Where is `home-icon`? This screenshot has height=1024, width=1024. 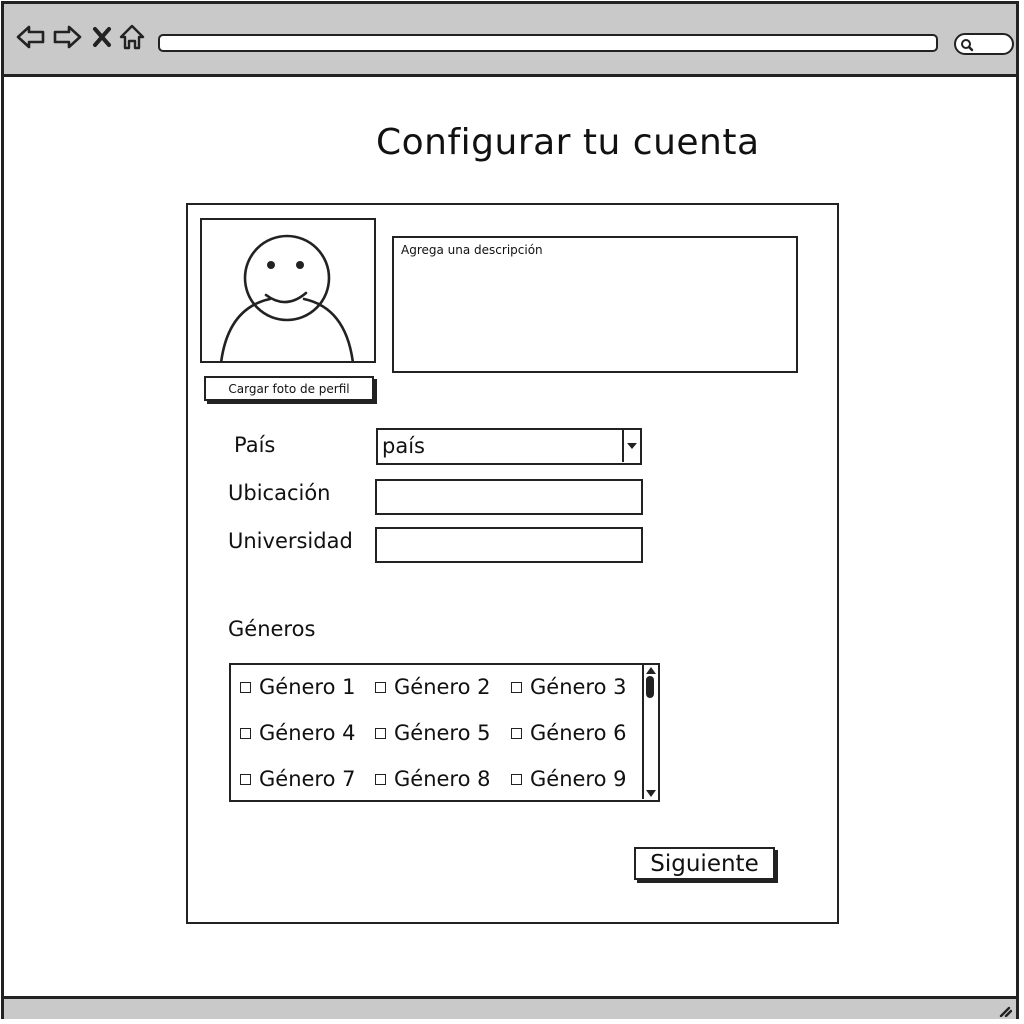
home-icon is located at coordinates (132, 39).